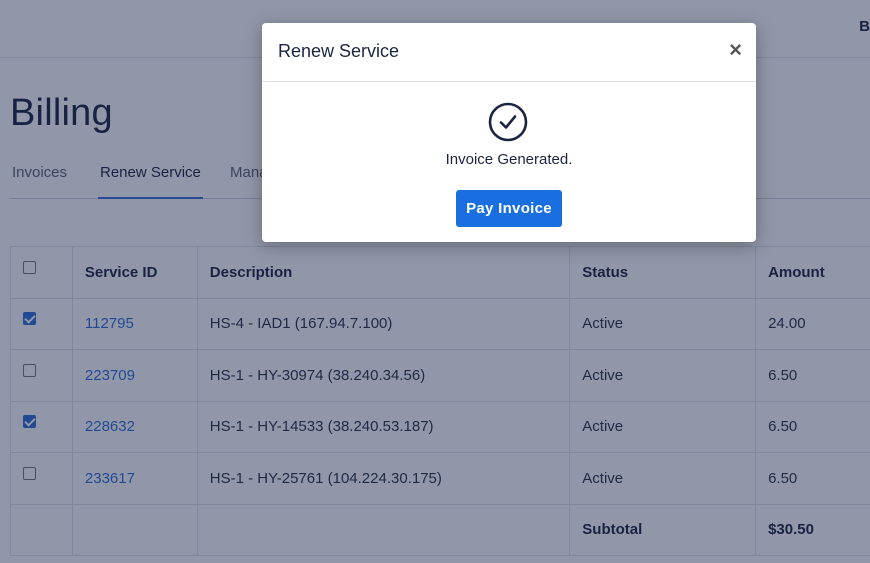  Describe the element at coordinates (509, 208) in the screenshot. I see `pay-invoice-button: Pay Invoice` at that location.